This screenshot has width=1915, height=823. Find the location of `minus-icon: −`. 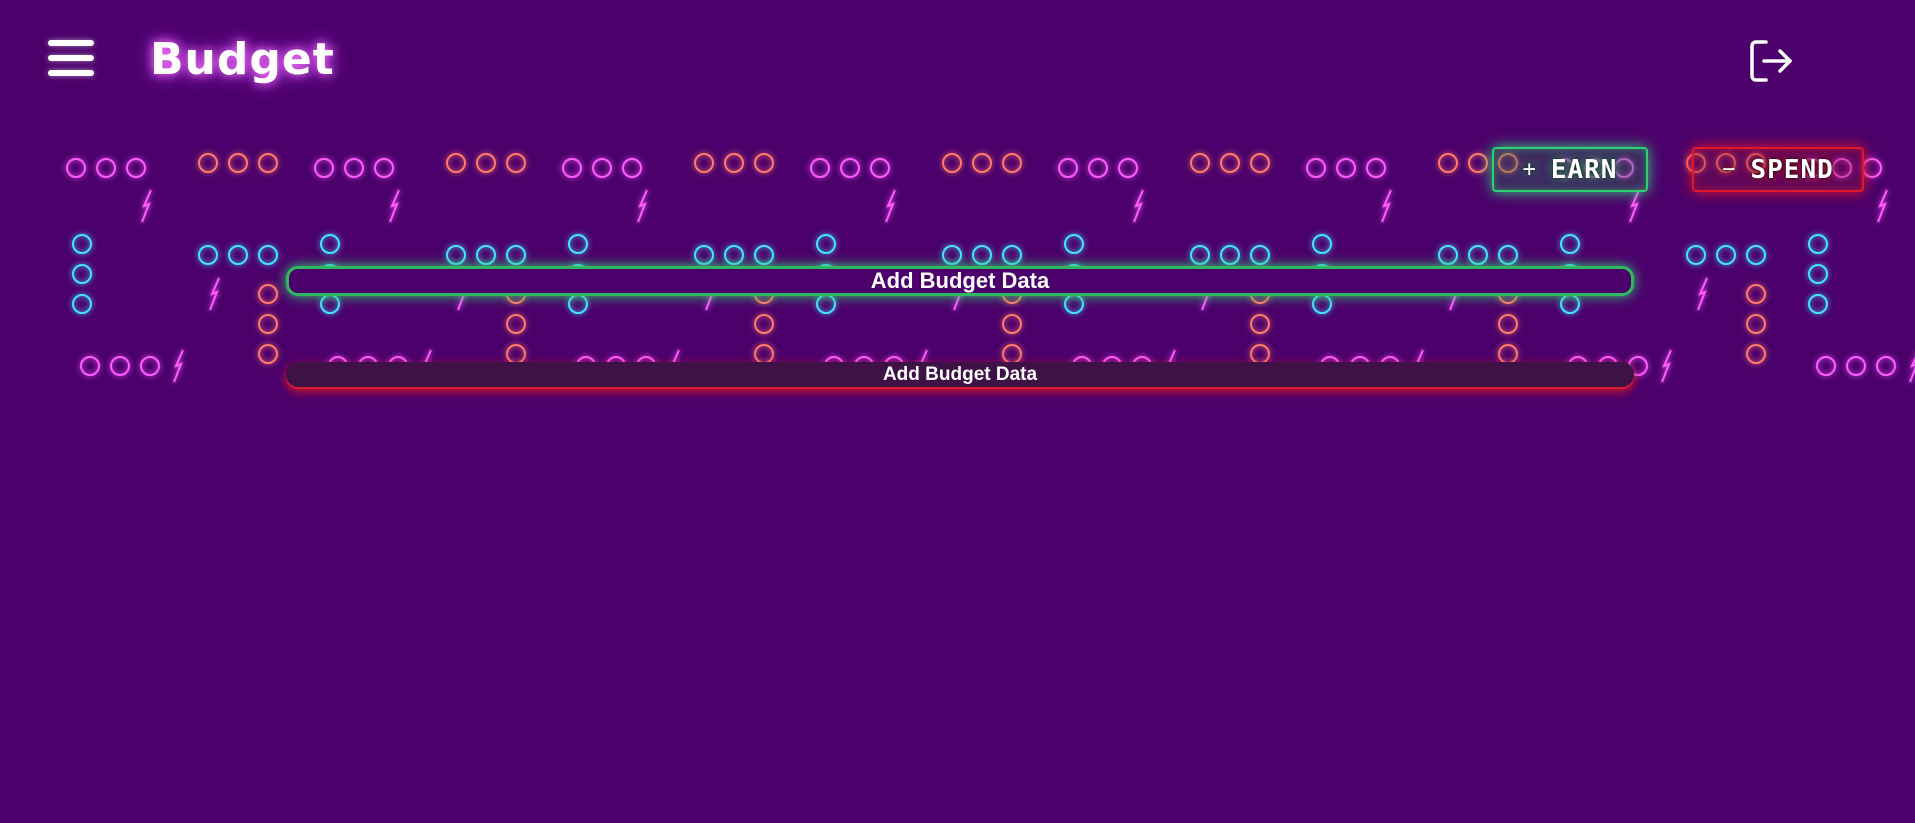

minus-icon: − is located at coordinates (1729, 169).